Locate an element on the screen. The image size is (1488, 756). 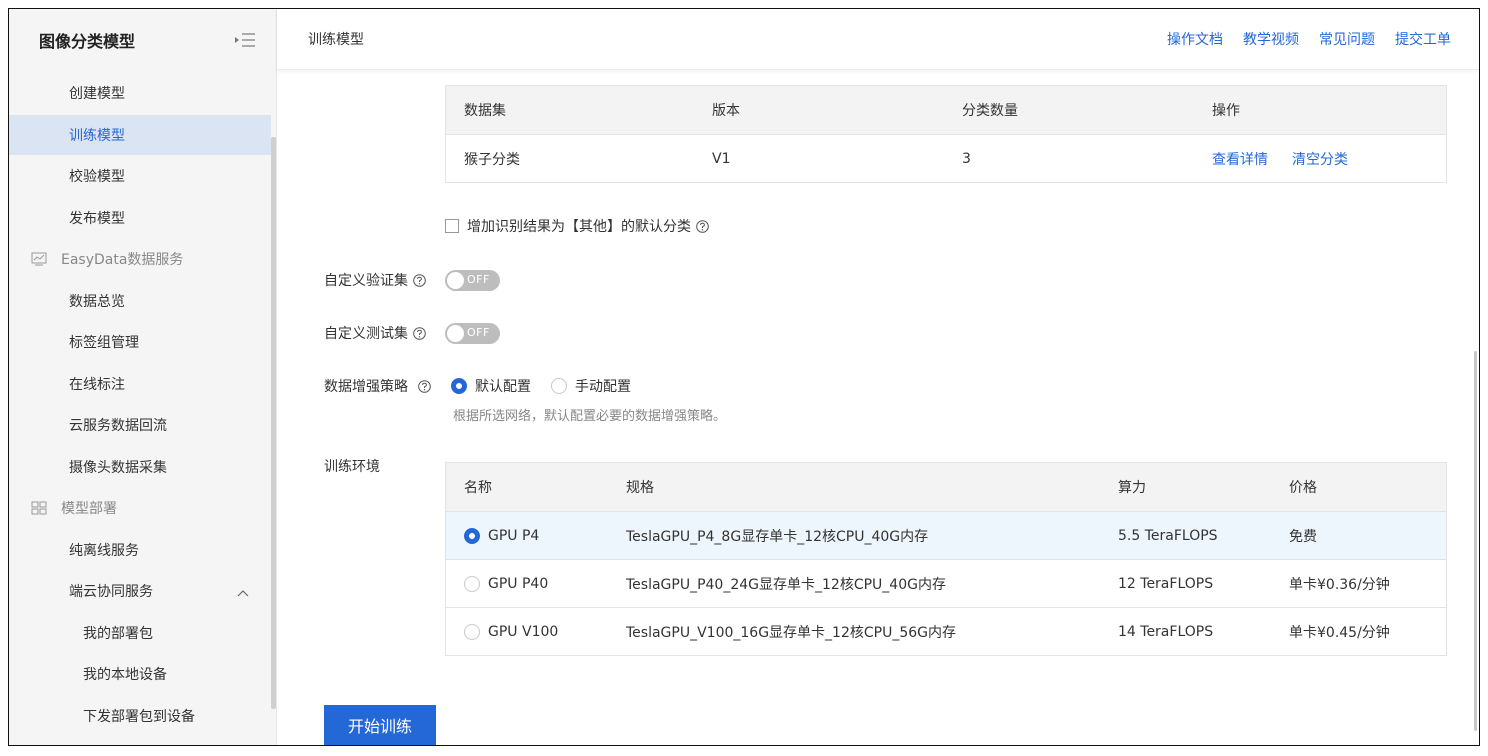
main-scrollbar is located at coordinates (1475, 541).